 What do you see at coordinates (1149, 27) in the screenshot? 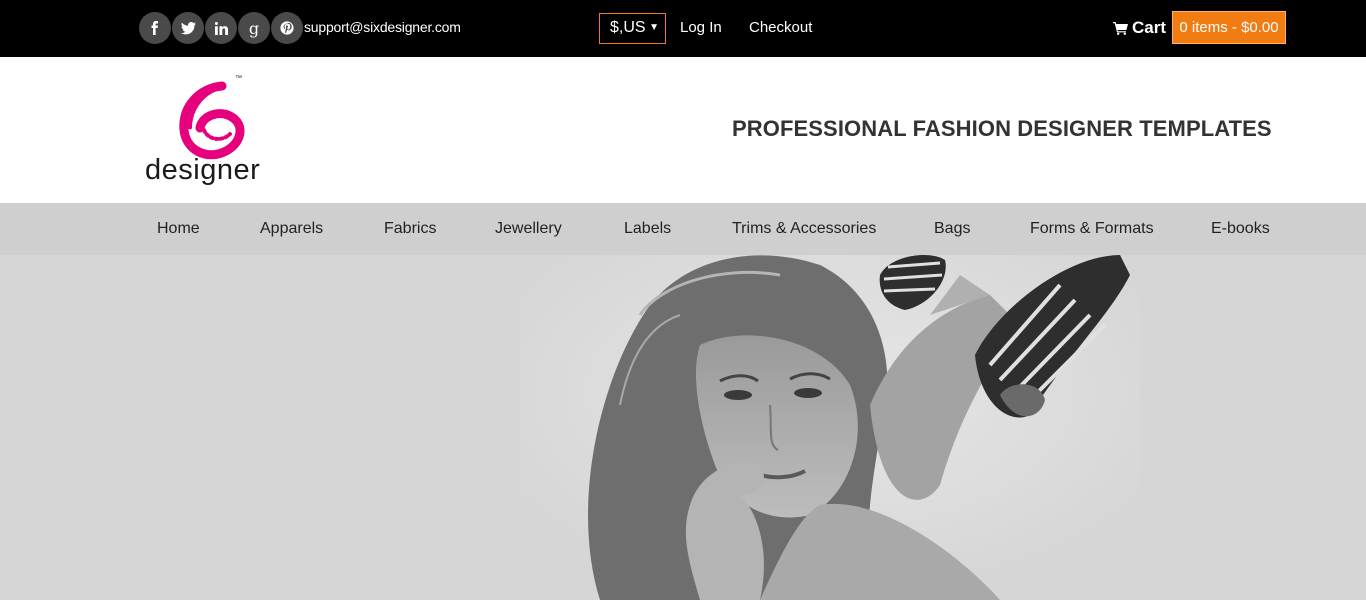
I see `cart-label: Cart` at bounding box center [1149, 27].